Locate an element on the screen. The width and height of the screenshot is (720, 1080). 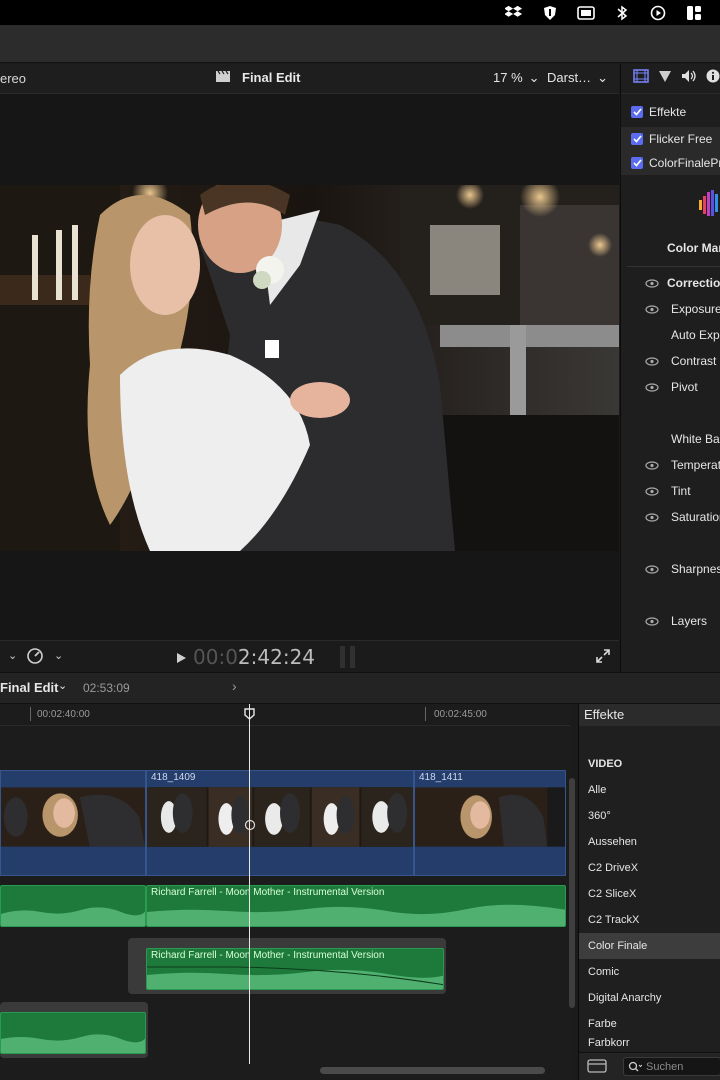
effects-browser-footer: Suchen is located at coordinates (649, 1066).